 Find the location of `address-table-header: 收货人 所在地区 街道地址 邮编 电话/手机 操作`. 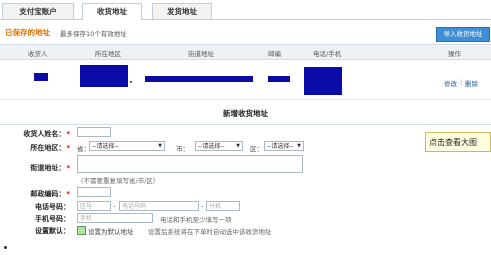

address-table-header: 收货人 所在地区 街道地址 邮编 电话/手机 操作 is located at coordinates (245, 52).